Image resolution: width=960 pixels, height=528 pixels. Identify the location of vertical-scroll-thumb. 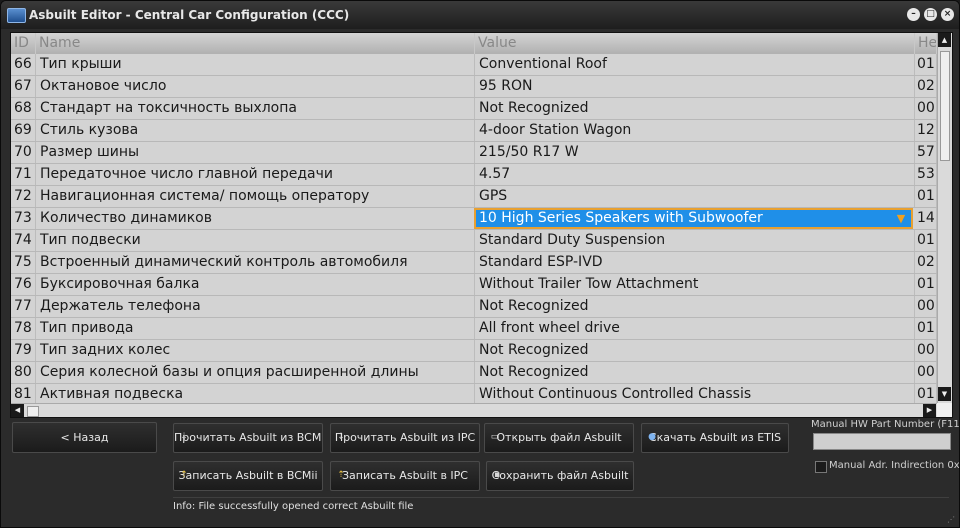
(945, 106).